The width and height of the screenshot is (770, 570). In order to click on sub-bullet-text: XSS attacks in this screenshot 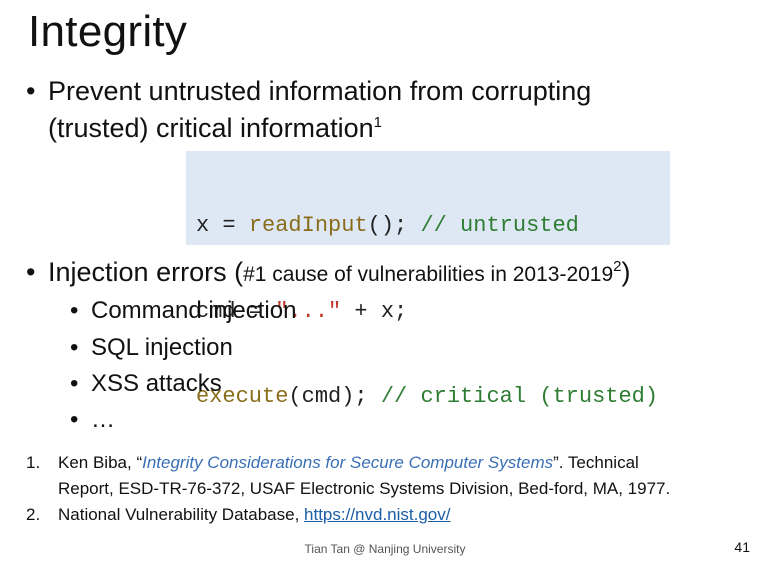, I will do `click(156, 383)`.